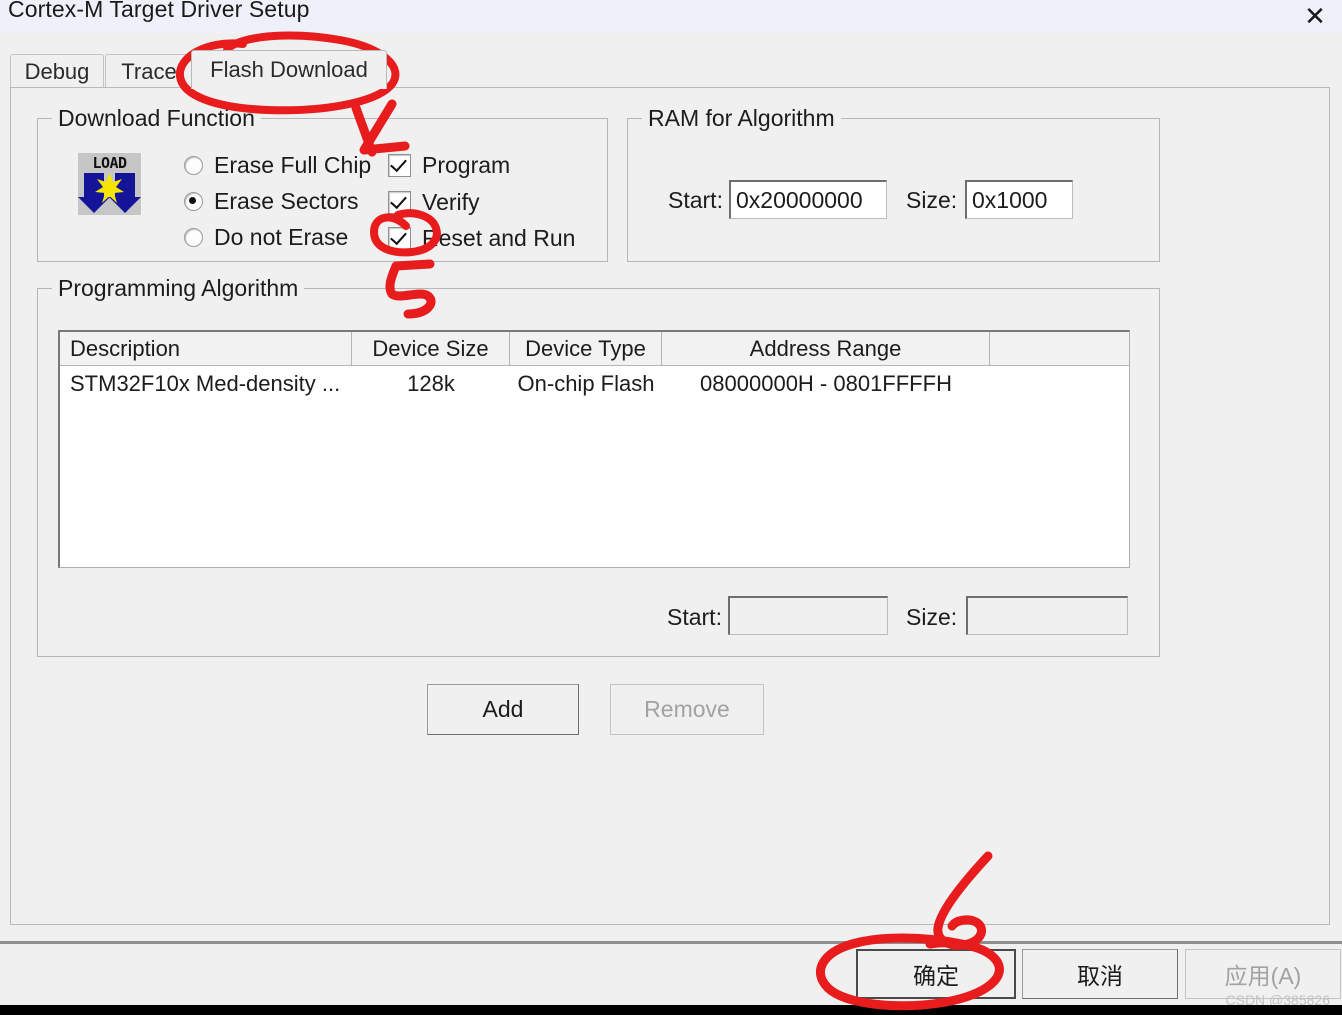 Image resolution: width=1342 pixels, height=1015 pixels. I want to click on algorithm-start-label: Start:, so click(694, 617).